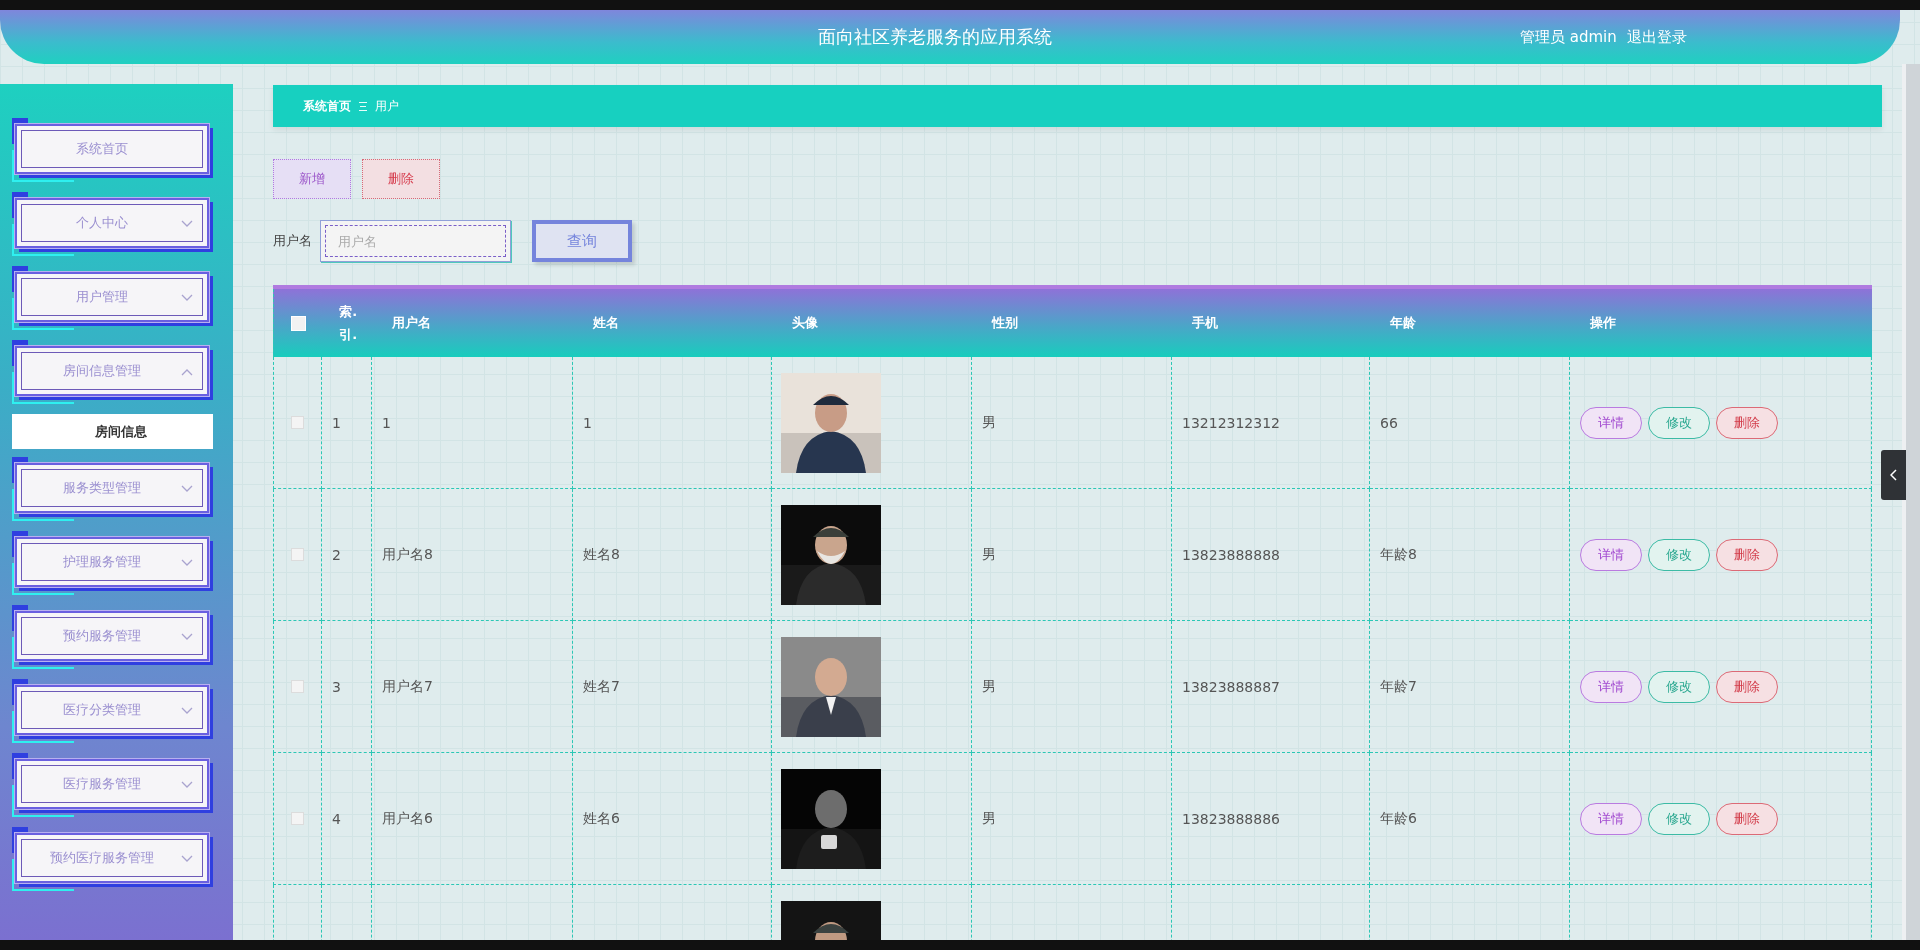 The image size is (1920, 950). Describe the element at coordinates (582, 241) in the screenshot. I see `query-button: 查询` at that location.